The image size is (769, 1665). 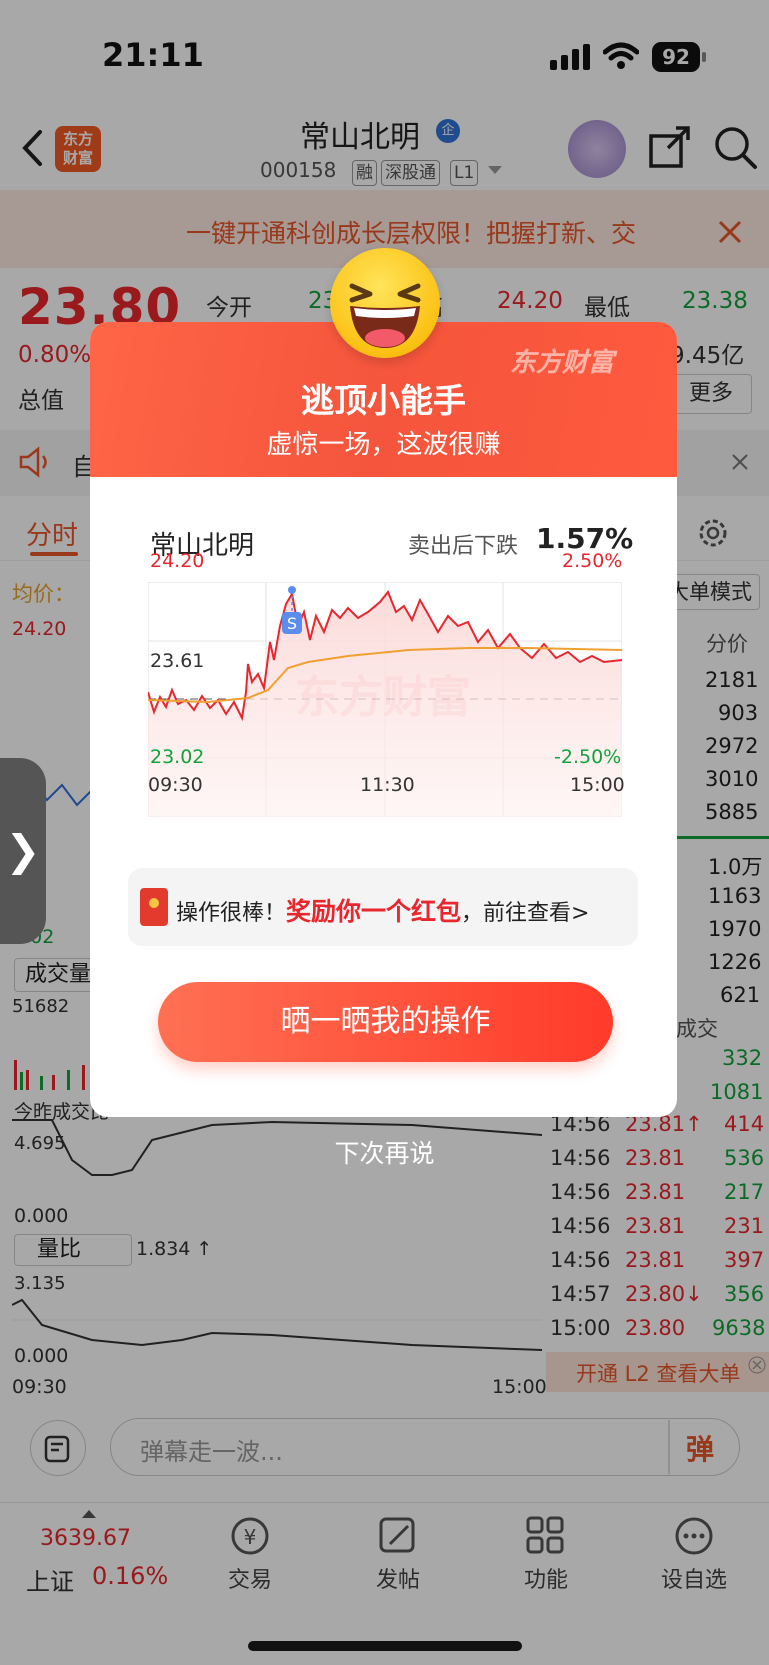 What do you see at coordinates (231, 913) in the screenshot?
I see `reward-prefix: 操作很棒！` at bounding box center [231, 913].